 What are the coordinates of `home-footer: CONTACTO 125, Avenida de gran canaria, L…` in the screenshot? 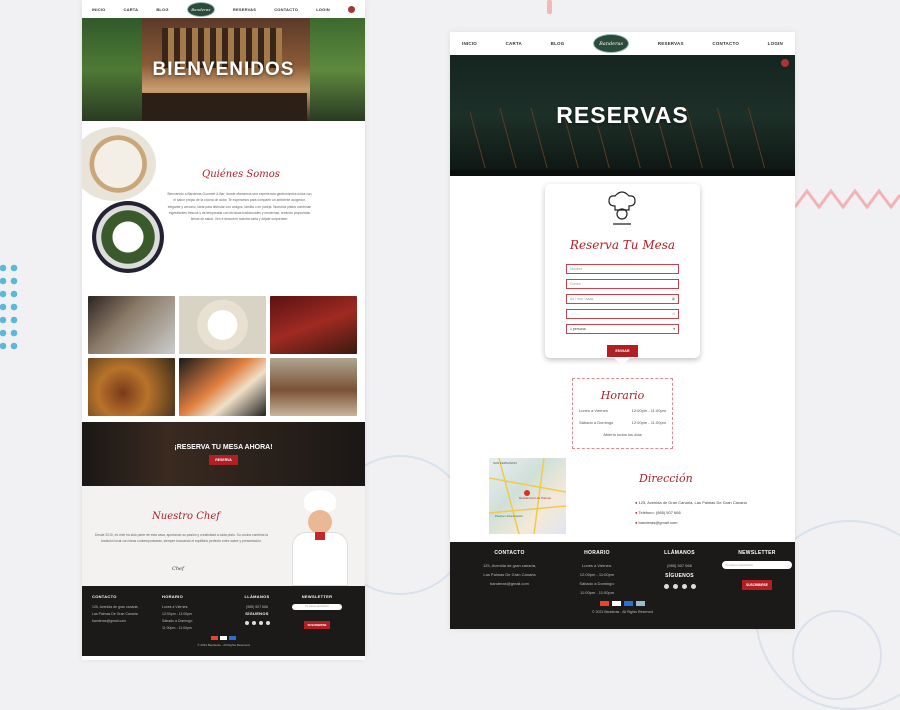 It's located at (223, 621).